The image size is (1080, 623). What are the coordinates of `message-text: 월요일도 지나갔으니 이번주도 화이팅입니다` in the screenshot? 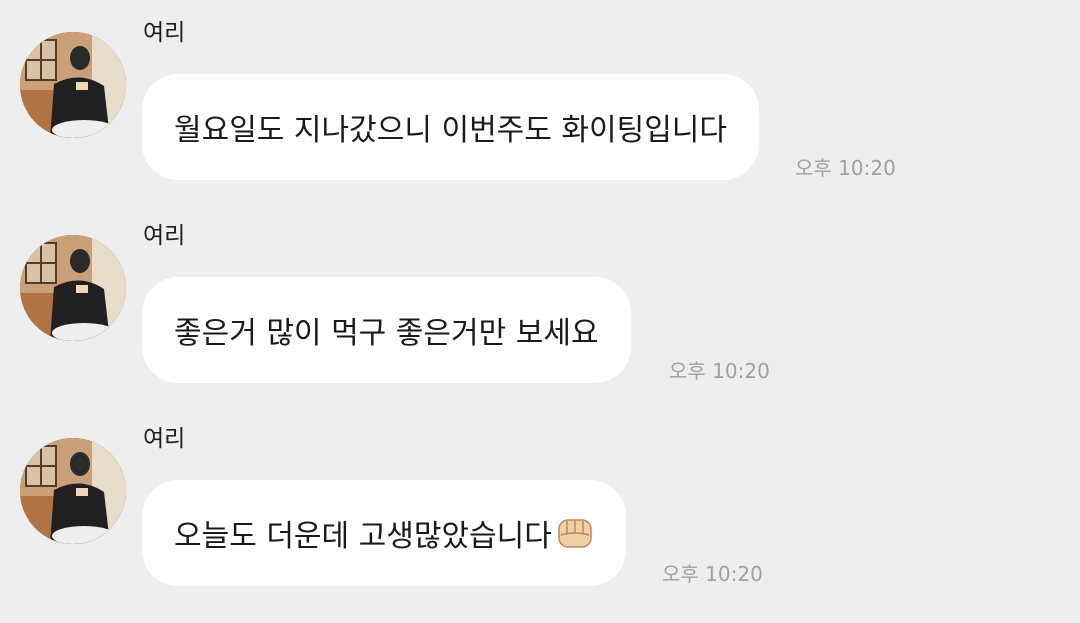 It's located at (451, 130).